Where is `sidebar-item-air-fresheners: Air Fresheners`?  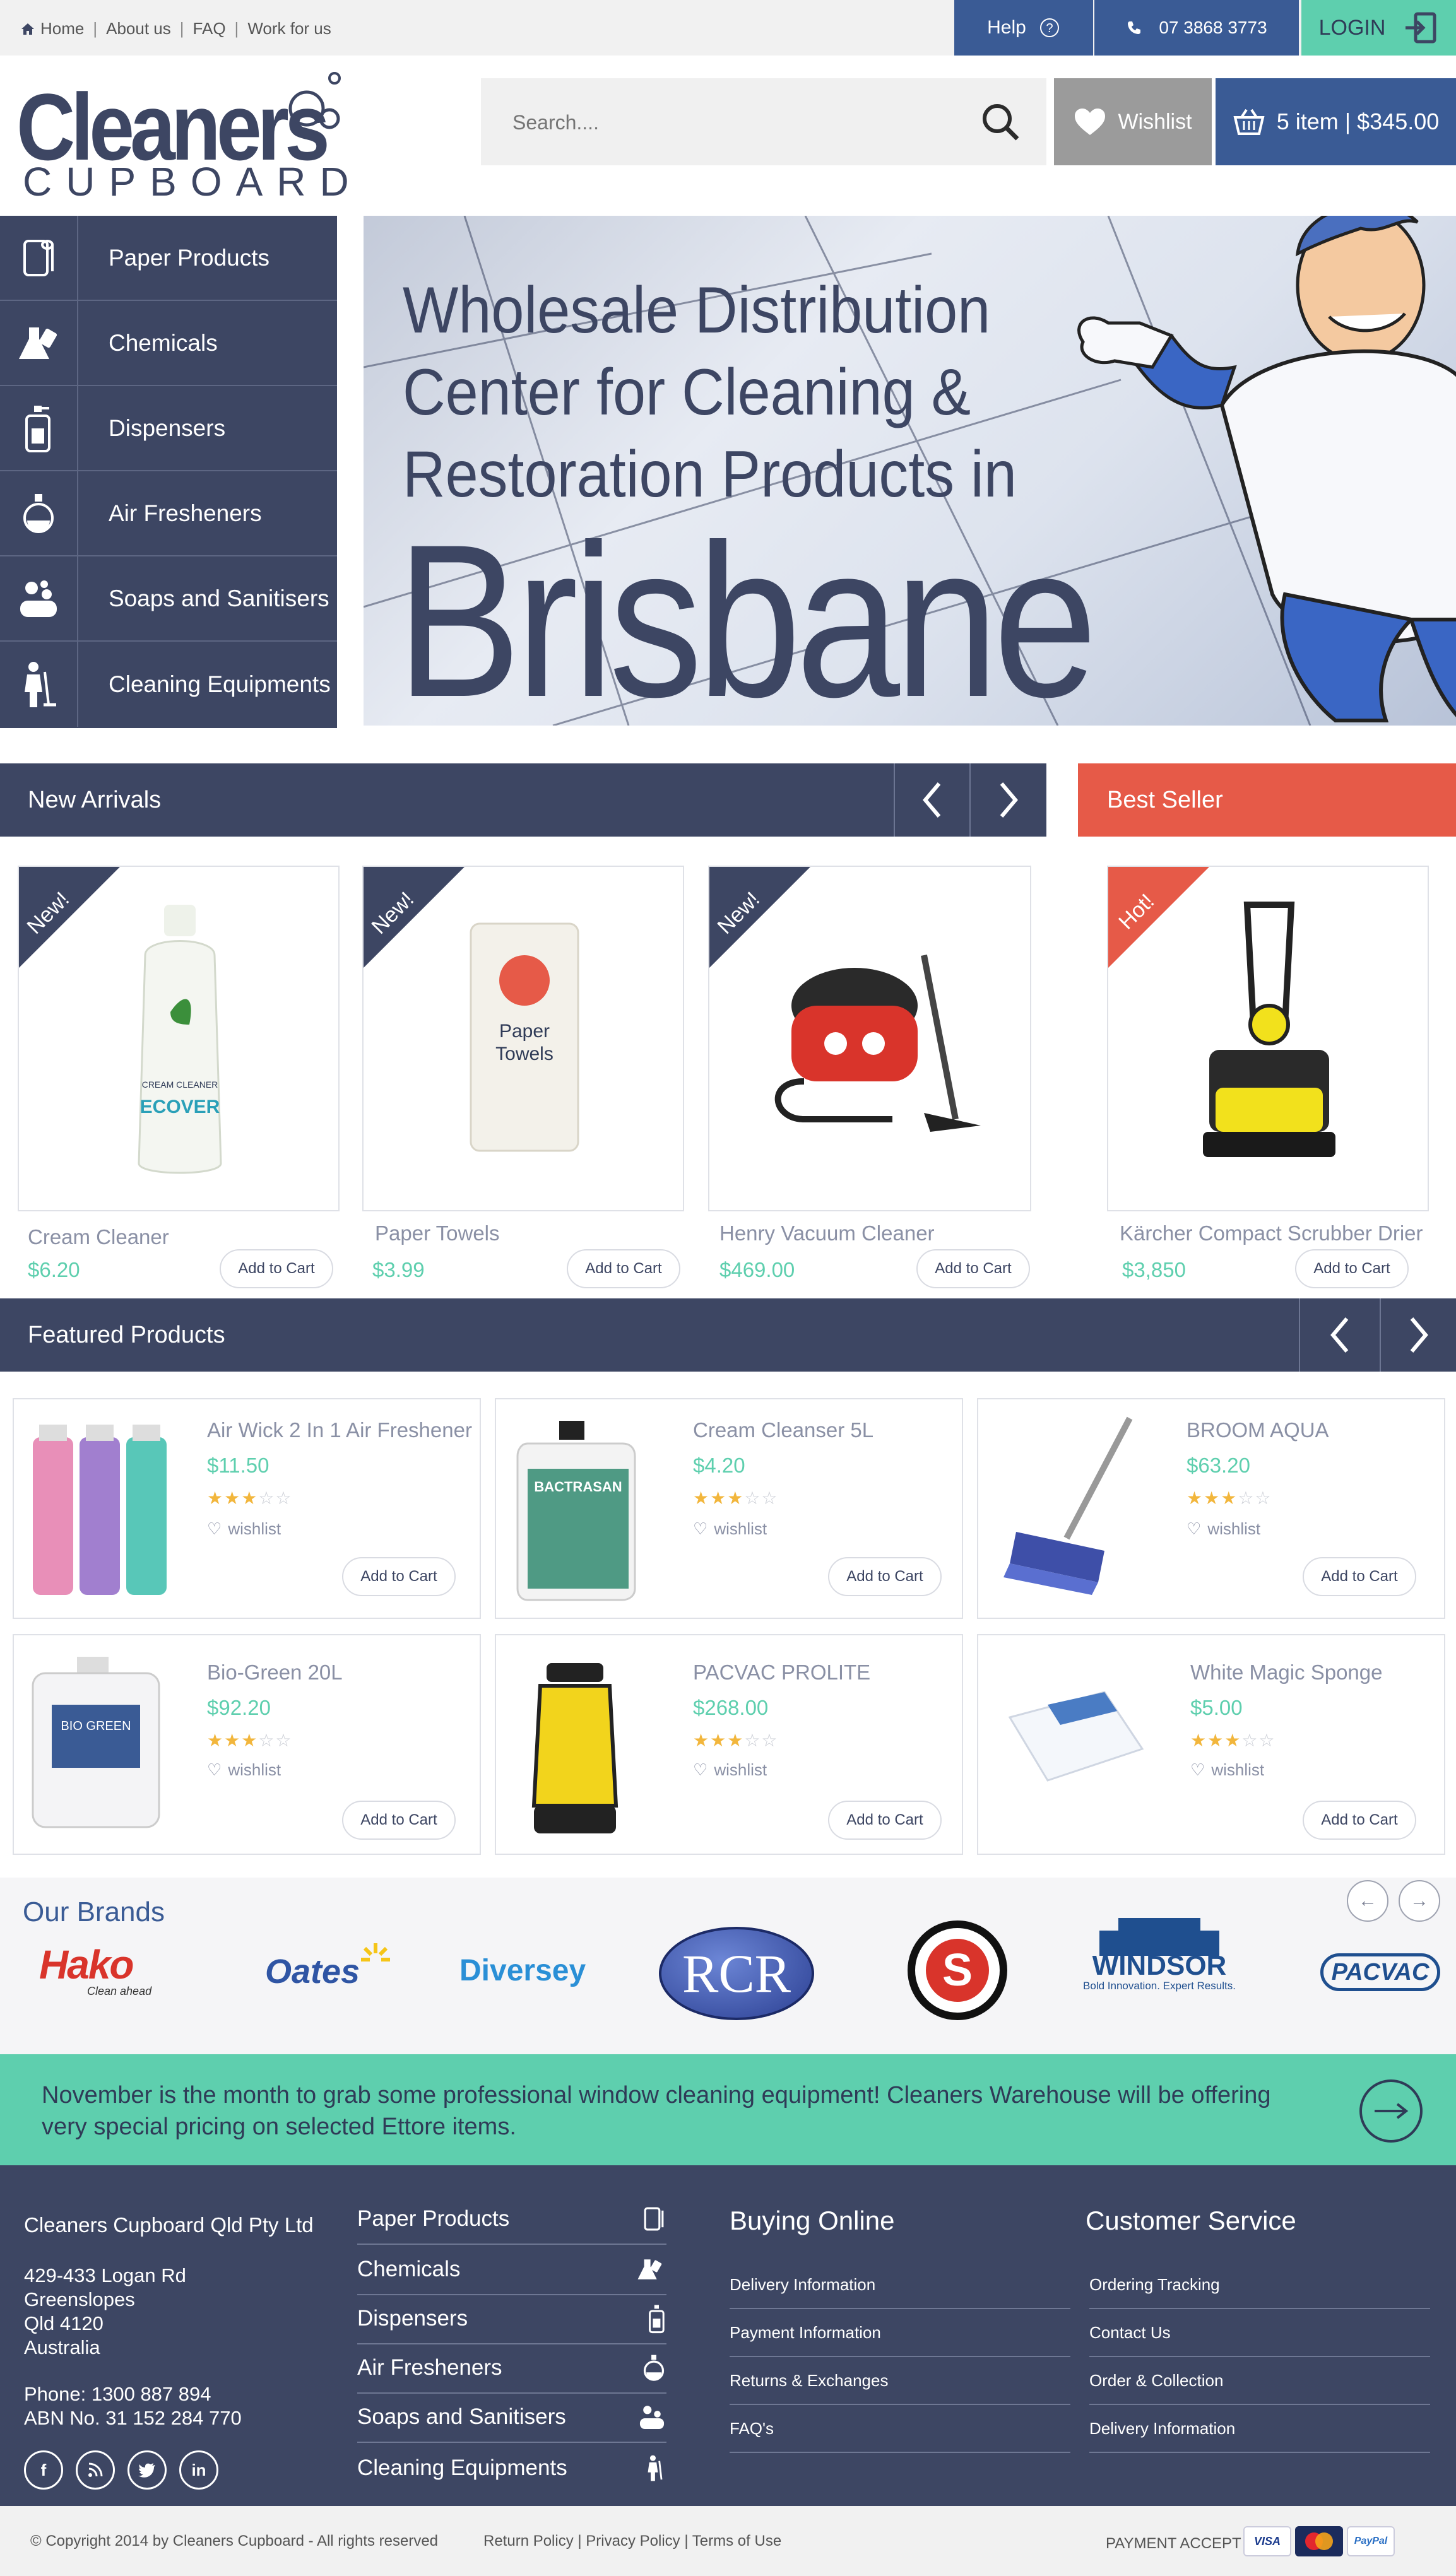
sidebar-item-air-fresheners: Air Fresheners is located at coordinates (168, 513).